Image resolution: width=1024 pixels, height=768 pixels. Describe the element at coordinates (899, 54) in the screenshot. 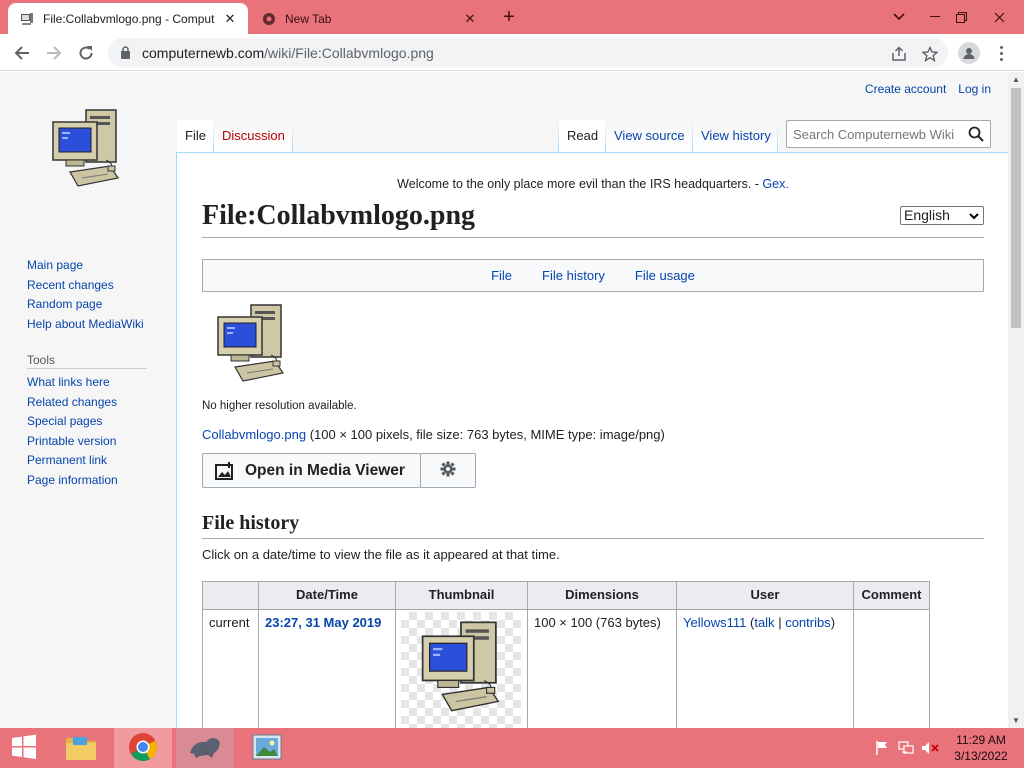

I see `share-icon` at that location.